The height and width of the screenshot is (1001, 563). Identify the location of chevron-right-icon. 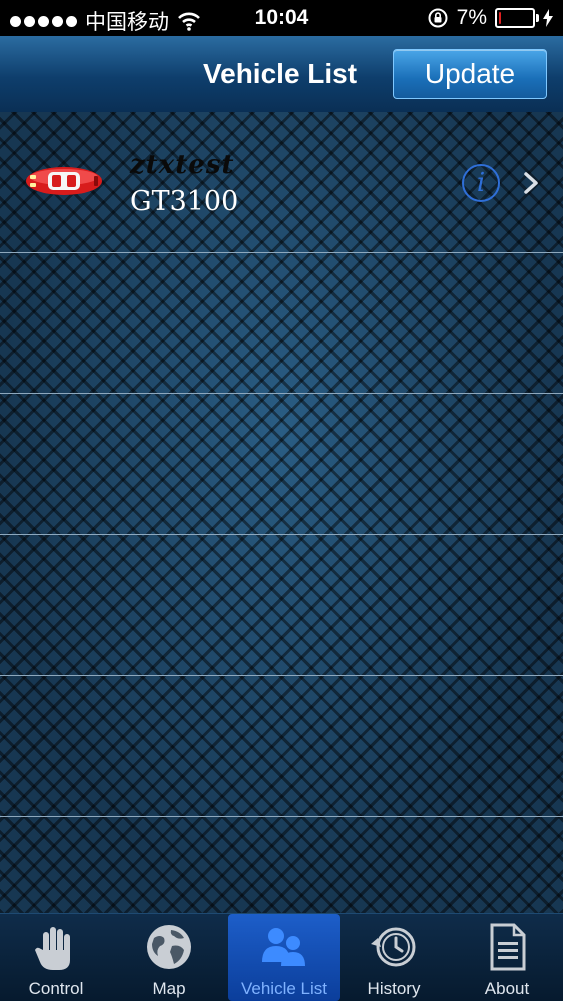
(531, 183).